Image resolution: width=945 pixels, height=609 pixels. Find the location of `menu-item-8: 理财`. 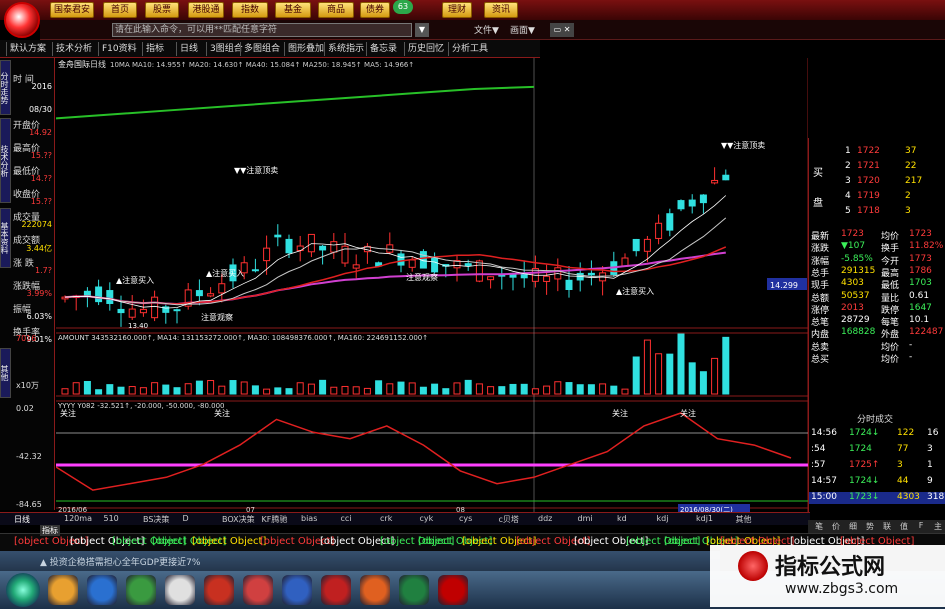

menu-item-8: 理财 is located at coordinates (457, 10).